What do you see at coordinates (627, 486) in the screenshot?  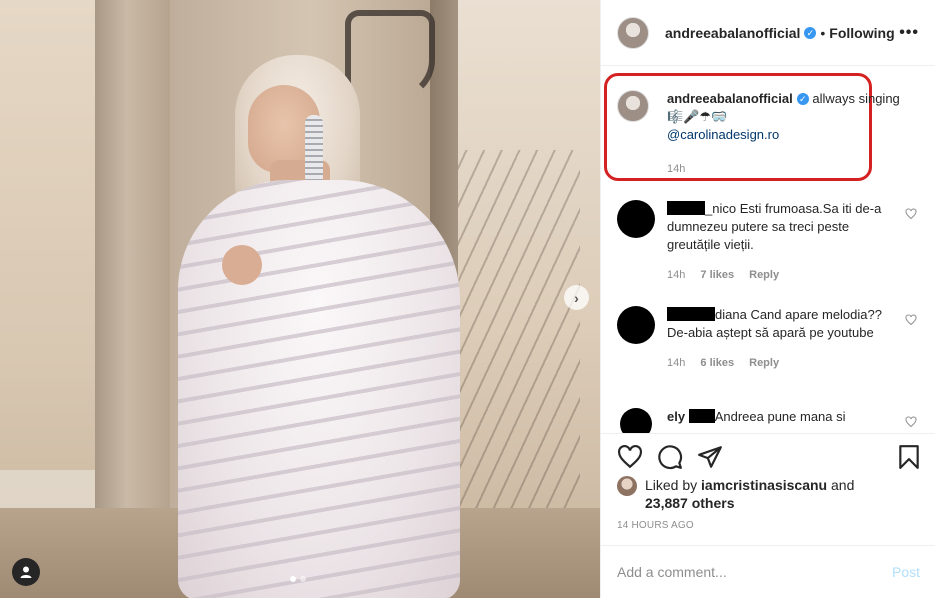 I see `liker-avatar` at bounding box center [627, 486].